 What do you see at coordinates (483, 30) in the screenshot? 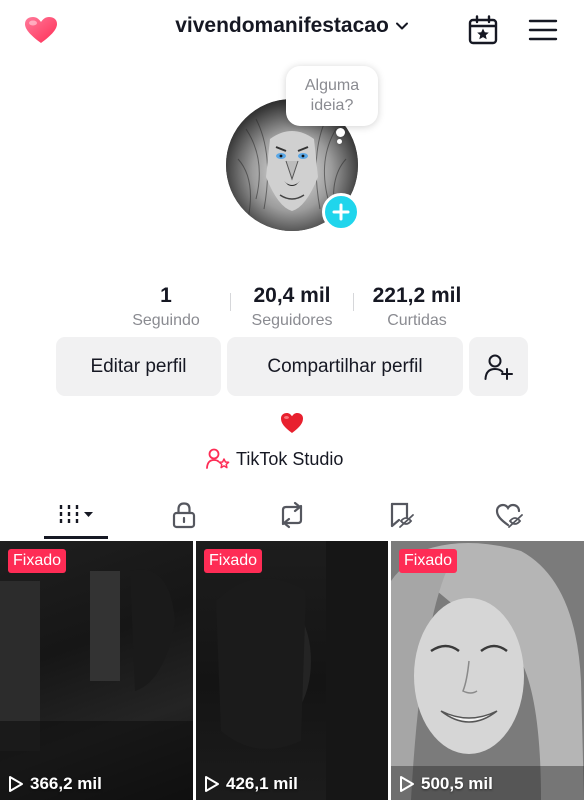
I see `calendar-star-icon` at bounding box center [483, 30].